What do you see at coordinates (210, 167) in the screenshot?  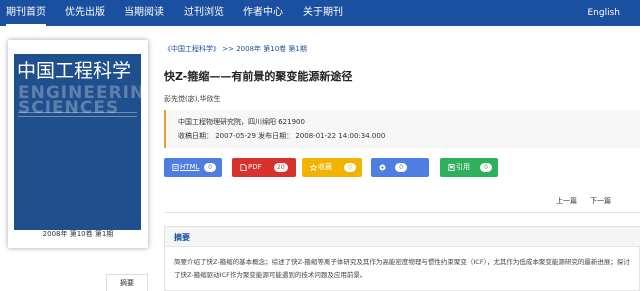 I see `html-count-badge: 0` at bounding box center [210, 167].